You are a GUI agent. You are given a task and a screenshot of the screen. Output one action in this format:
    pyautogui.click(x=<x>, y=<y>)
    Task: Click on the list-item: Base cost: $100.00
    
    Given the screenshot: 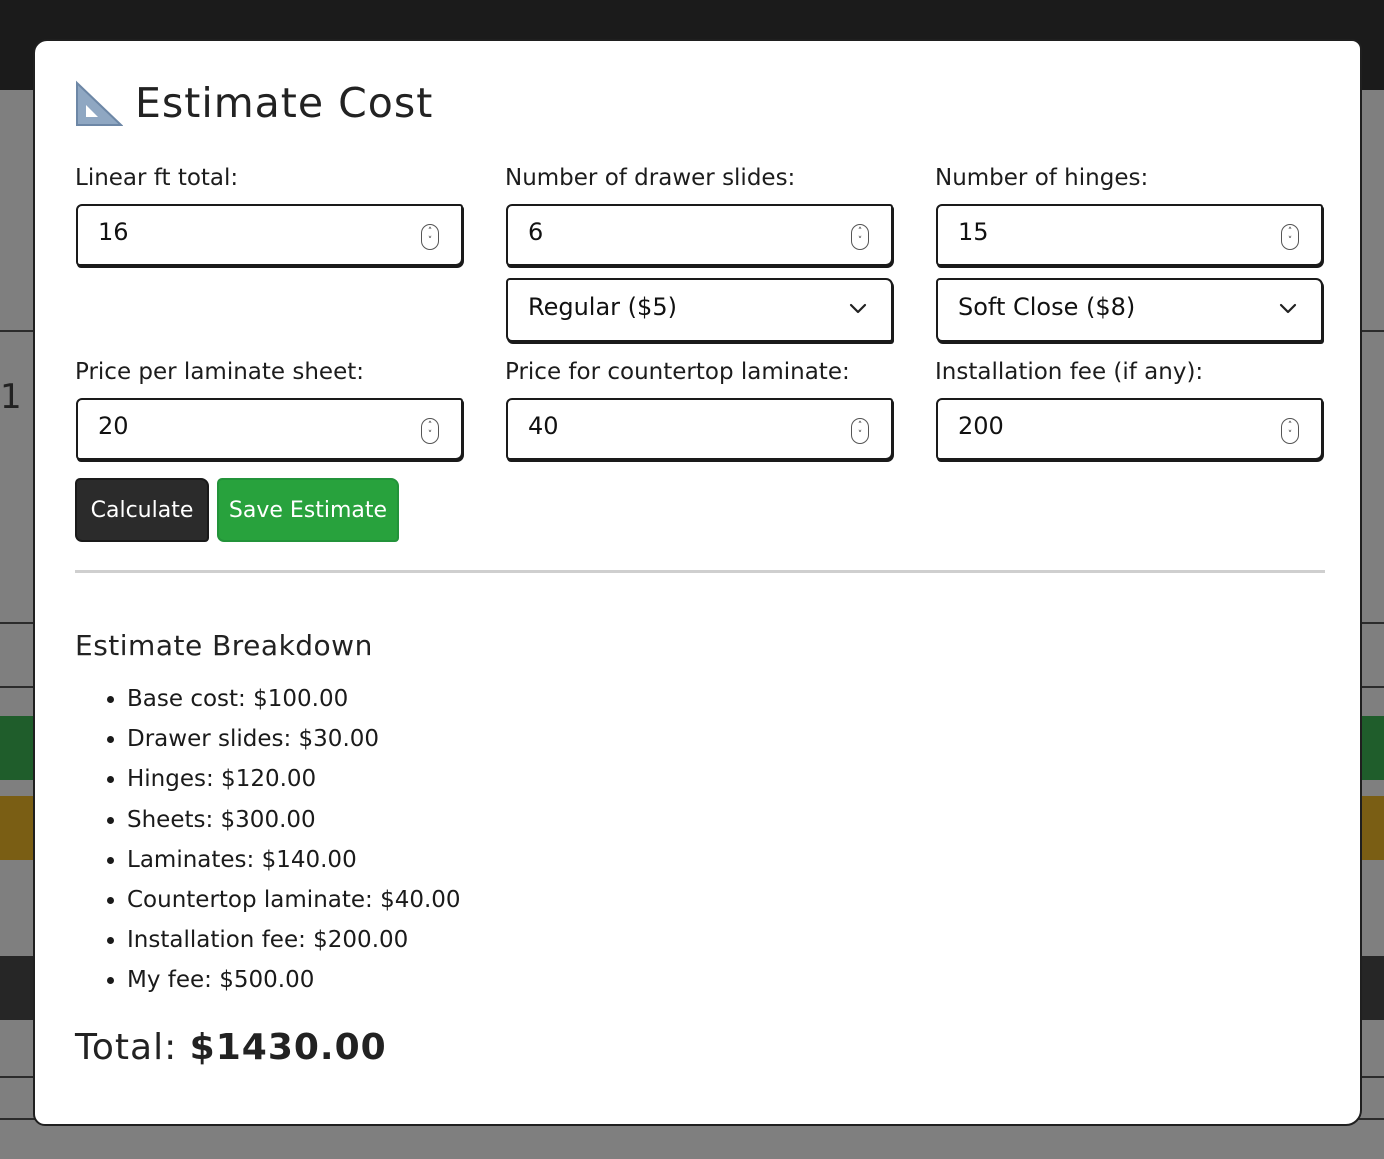 What is the action you would take?
    pyautogui.click(x=294, y=699)
    